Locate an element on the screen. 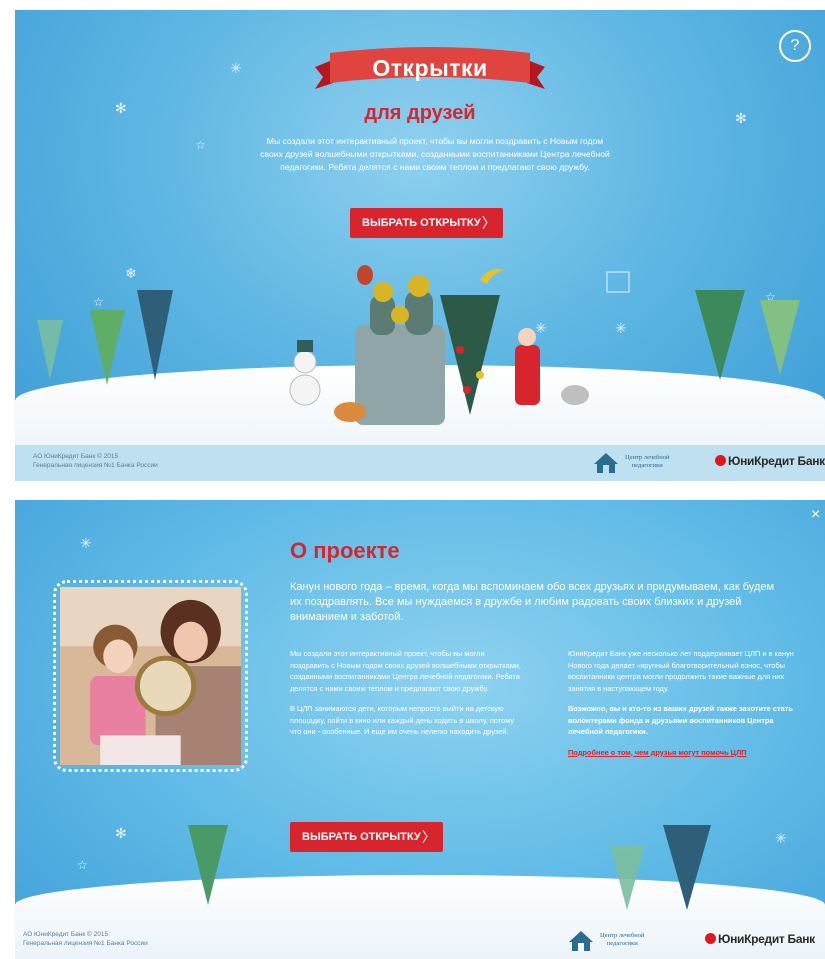  tree-illustration is located at coordinates (449, 867).